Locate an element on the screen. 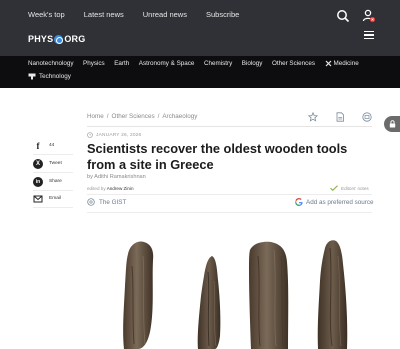 This screenshot has width=400, height=349. edited-by: edited by Andrew Zinin is located at coordinates (110, 188).